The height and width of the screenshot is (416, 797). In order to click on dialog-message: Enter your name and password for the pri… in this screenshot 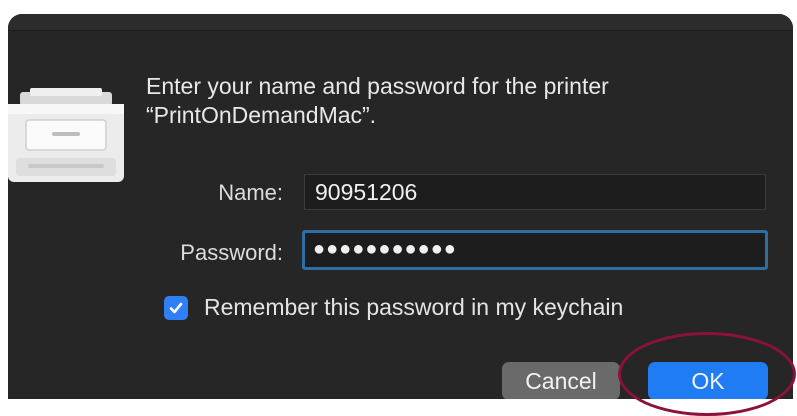, I will do `click(456, 101)`.